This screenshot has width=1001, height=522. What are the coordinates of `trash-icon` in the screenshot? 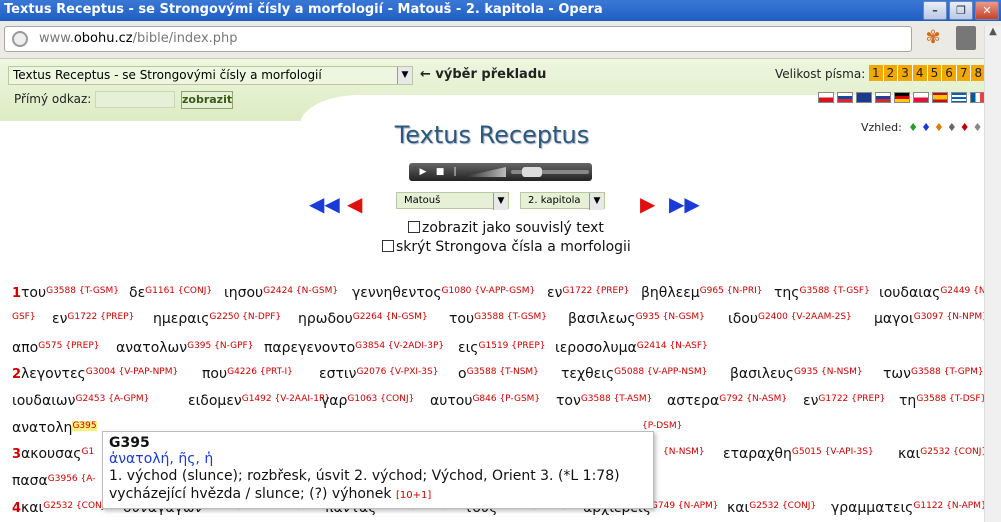 It's located at (966, 38).